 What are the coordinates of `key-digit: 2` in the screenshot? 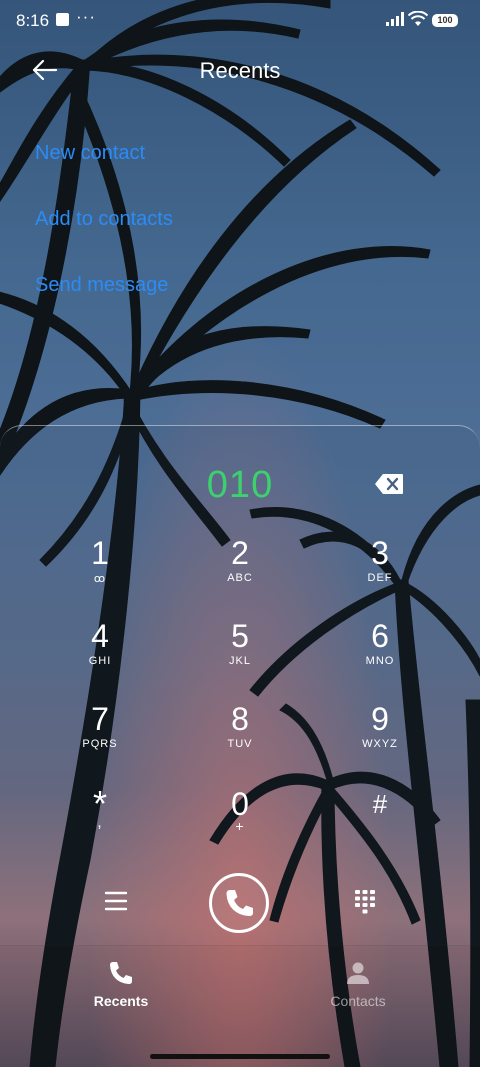 It's located at (240, 553).